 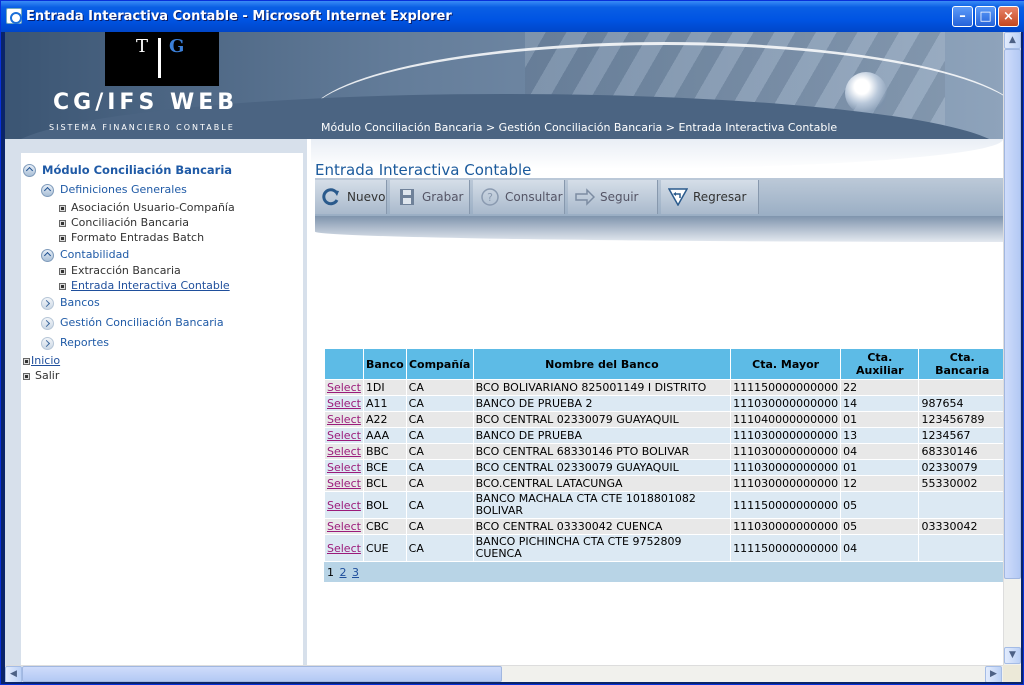 What do you see at coordinates (355, 572) in the screenshot?
I see `page-3-link: 3` at bounding box center [355, 572].